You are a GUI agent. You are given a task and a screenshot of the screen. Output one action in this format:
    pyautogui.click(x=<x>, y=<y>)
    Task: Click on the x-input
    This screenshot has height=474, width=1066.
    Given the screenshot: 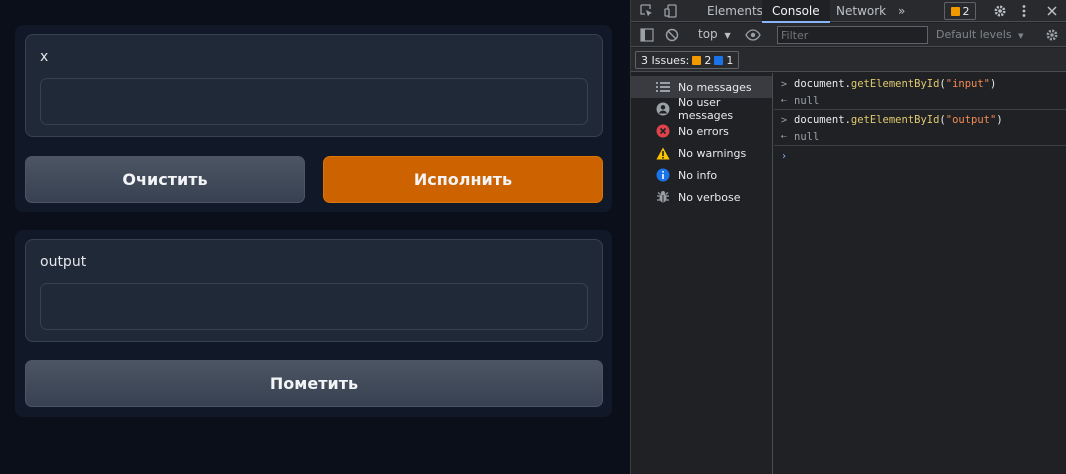 What is the action you would take?
    pyautogui.click(x=314, y=101)
    